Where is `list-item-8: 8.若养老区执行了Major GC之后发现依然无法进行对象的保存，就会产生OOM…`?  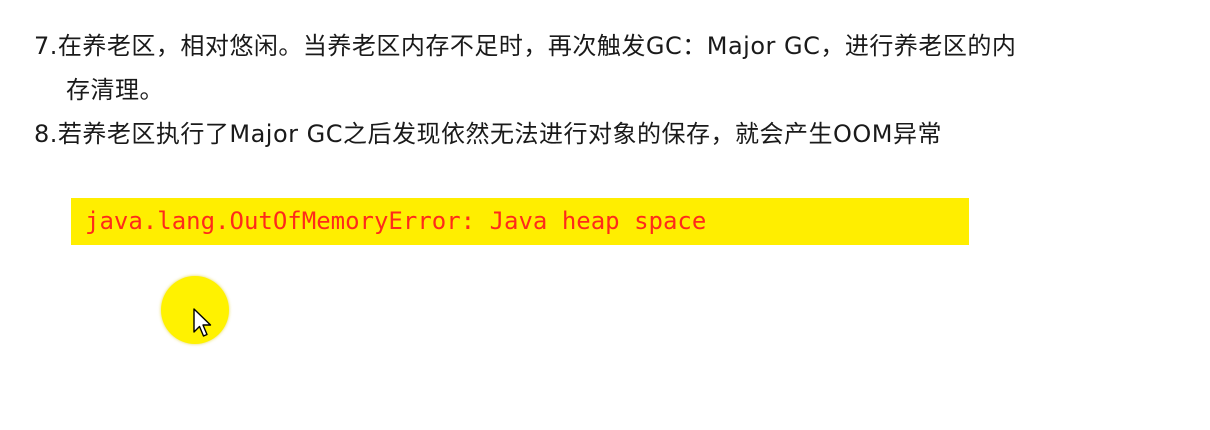 list-item-8: 8.若养老区执行了Major GC之后发现依然无法进行对象的保存，就会产生OOM… is located at coordinates (488, 134).